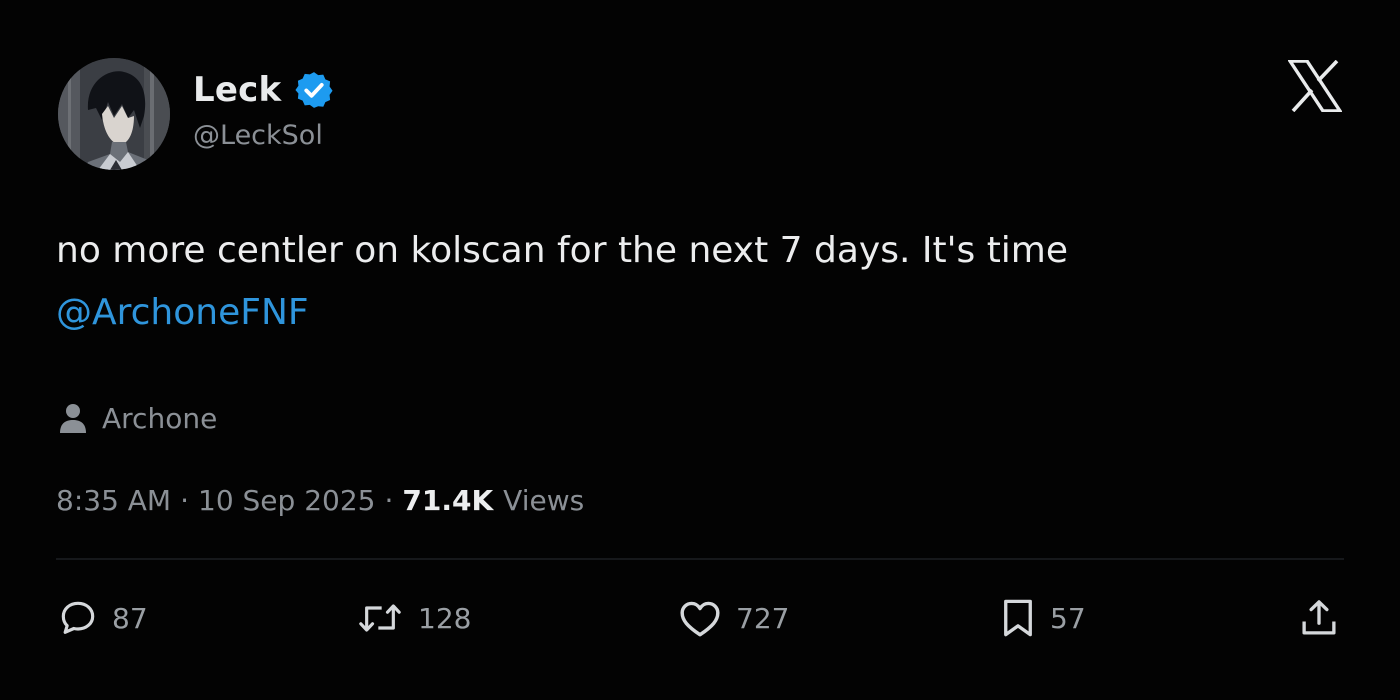 This screenshot has width=1400, height=700. Describe the element at coordinates (113, 500) in the screenshot. I see `tweet-time: 8:35 AM` at that location.